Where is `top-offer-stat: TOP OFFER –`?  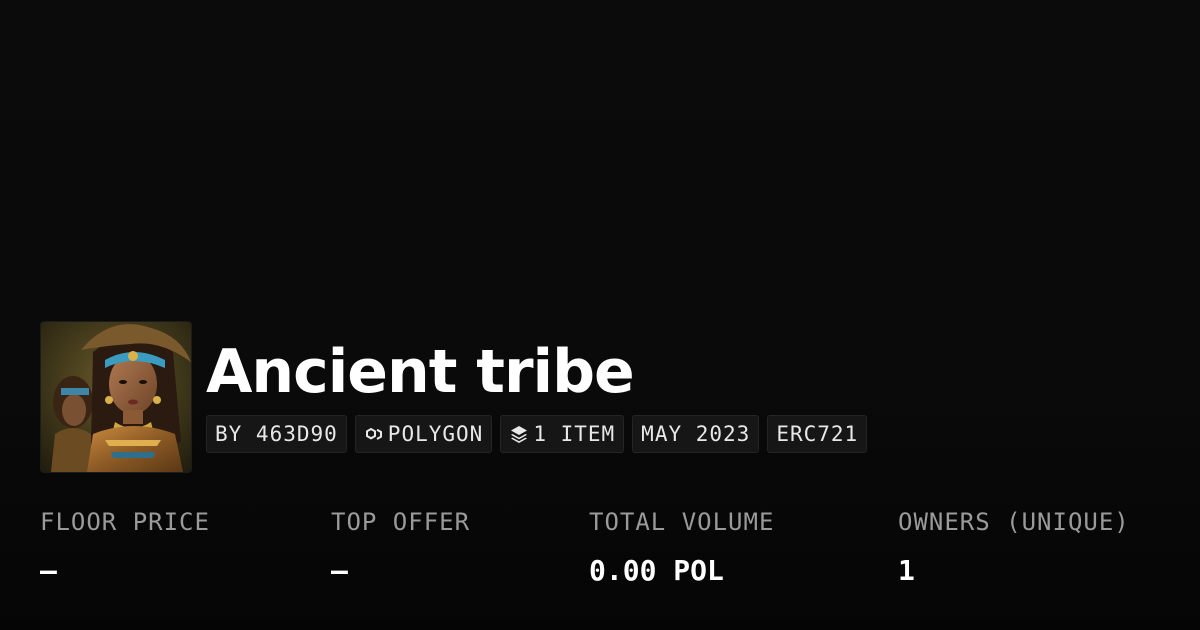 top-offer-stat: TOP OFFER – is located at coordinates (400, 546).